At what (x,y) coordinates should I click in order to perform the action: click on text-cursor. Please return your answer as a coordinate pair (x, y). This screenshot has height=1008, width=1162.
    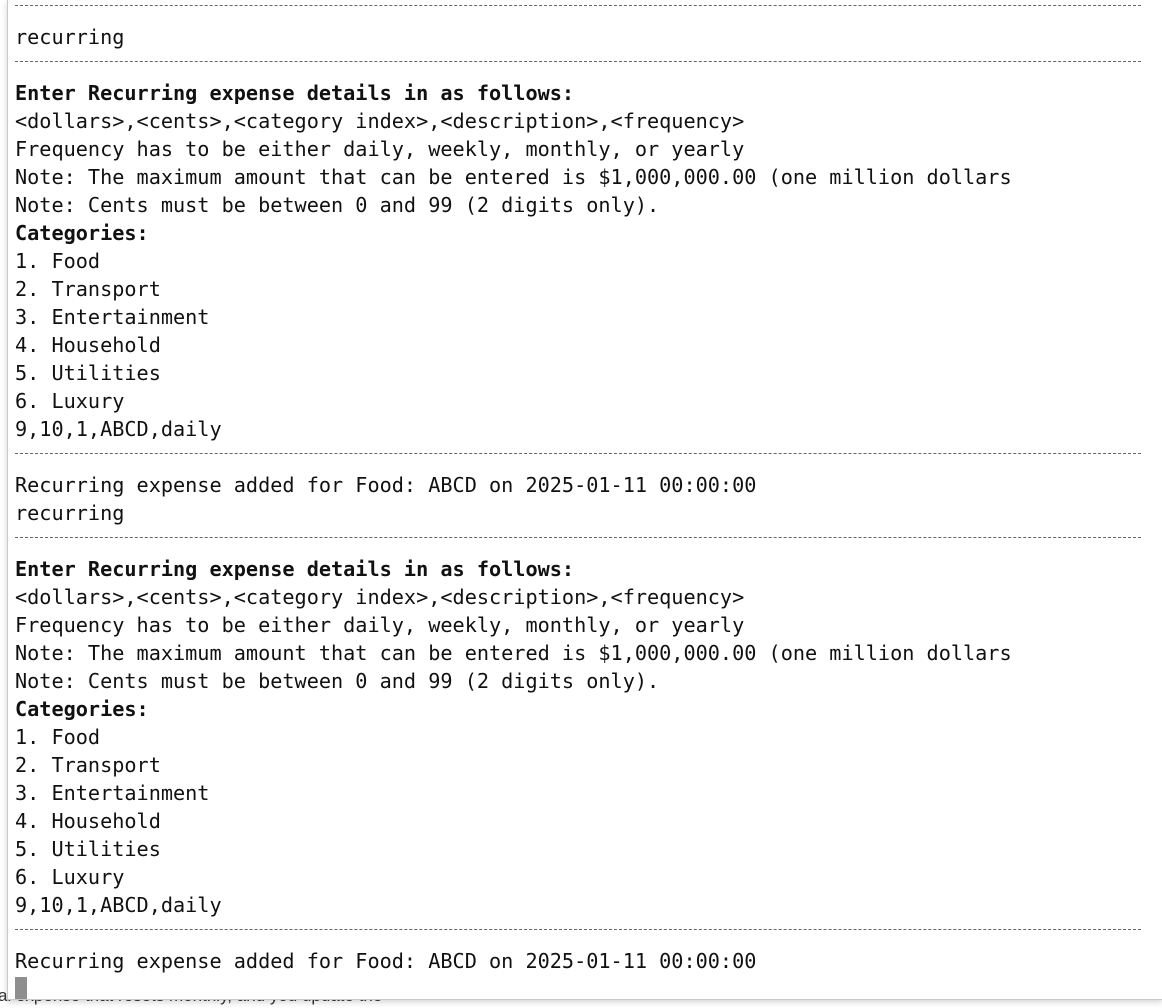
    Looking at the image, I should click on (21, 988).